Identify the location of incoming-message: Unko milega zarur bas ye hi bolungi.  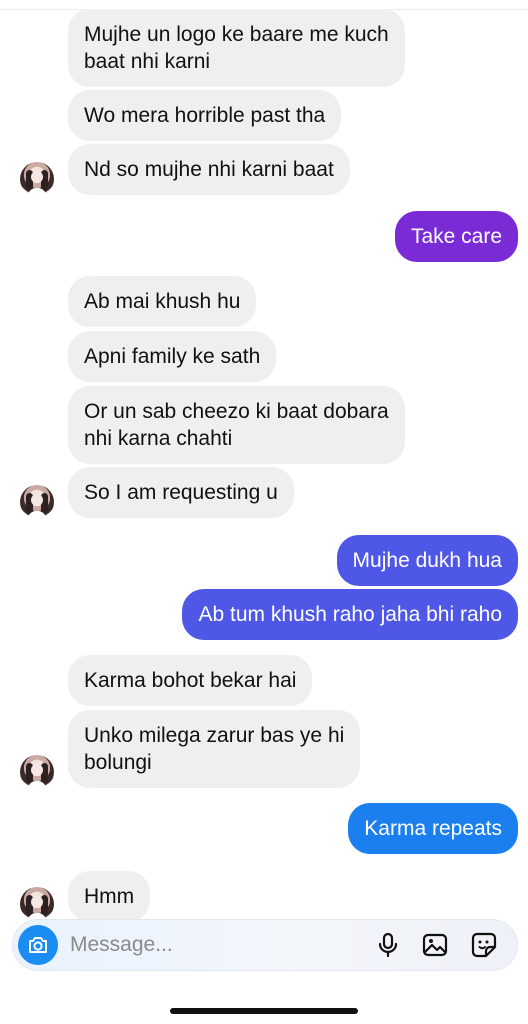
(214, 749).